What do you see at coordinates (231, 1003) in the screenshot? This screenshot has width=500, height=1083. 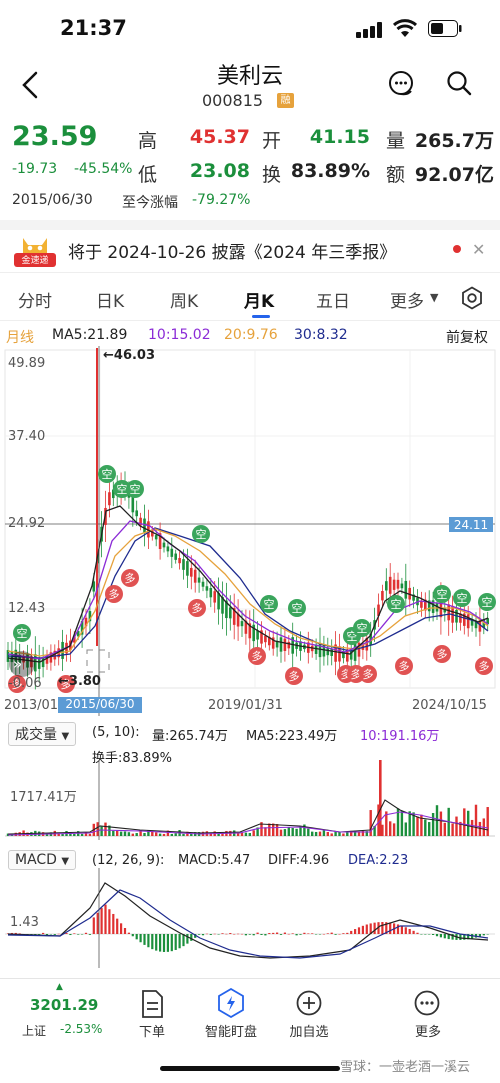 I see `smart-monitor-icon` at bounding box center [231, 1003].